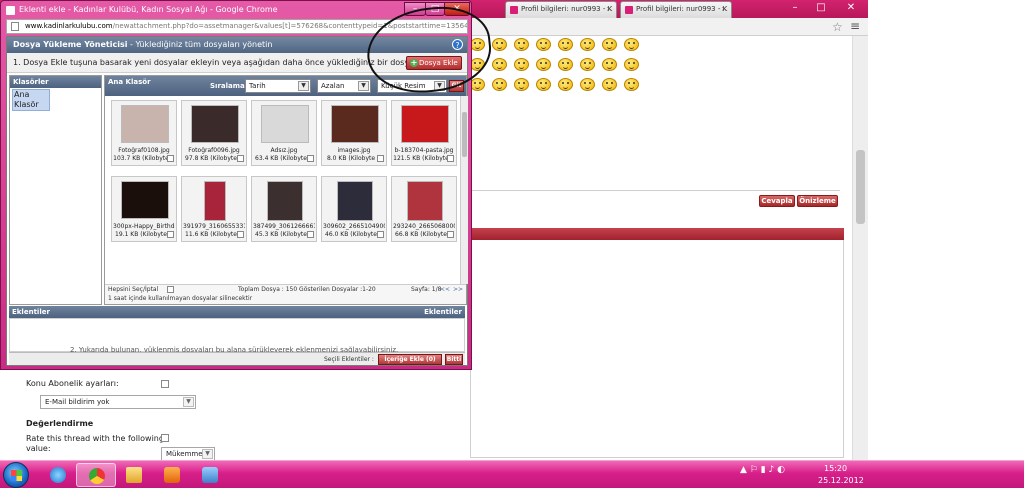 The height and width of the screenshot is (488, 1024). I want to click on file-thumbnail: b-183704-pasta.jpg 121.5 KB (Kilobyte, so click(424, 133).